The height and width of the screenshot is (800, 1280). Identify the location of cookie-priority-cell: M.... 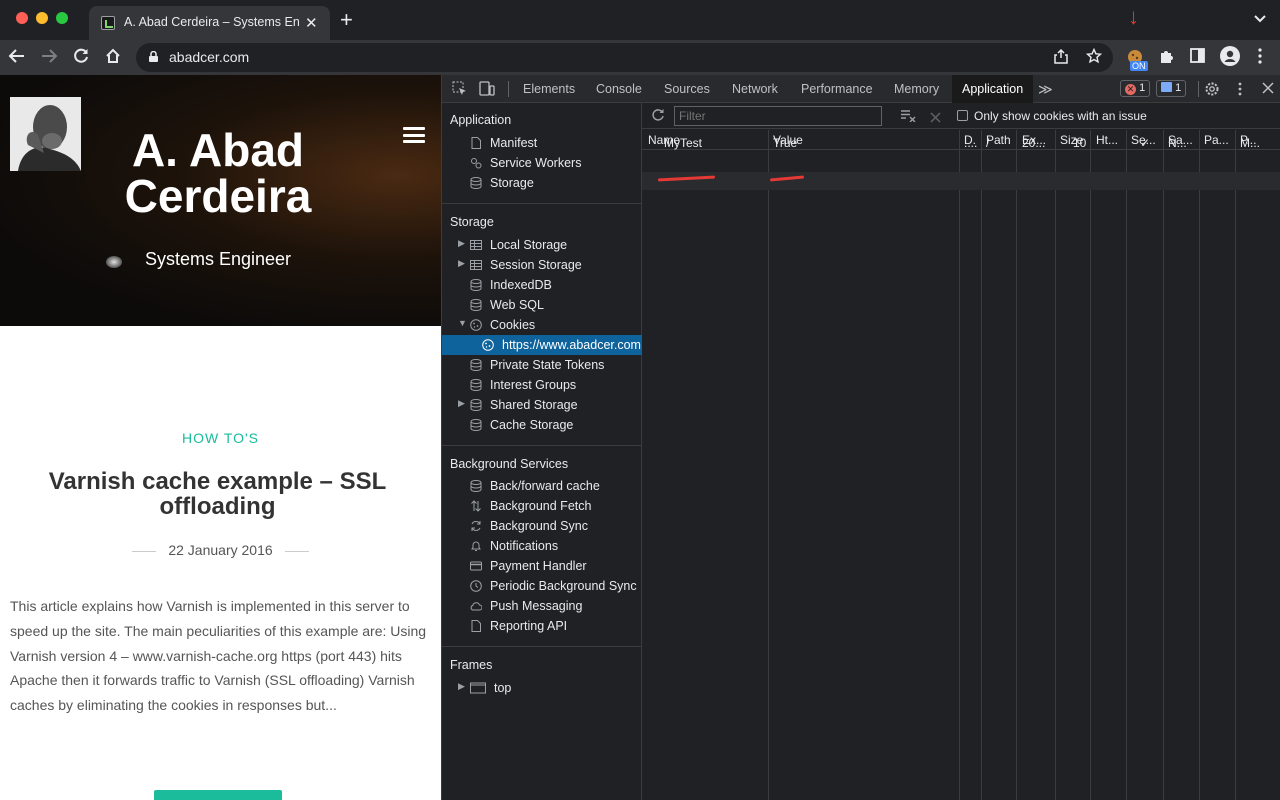
(1250, 140).